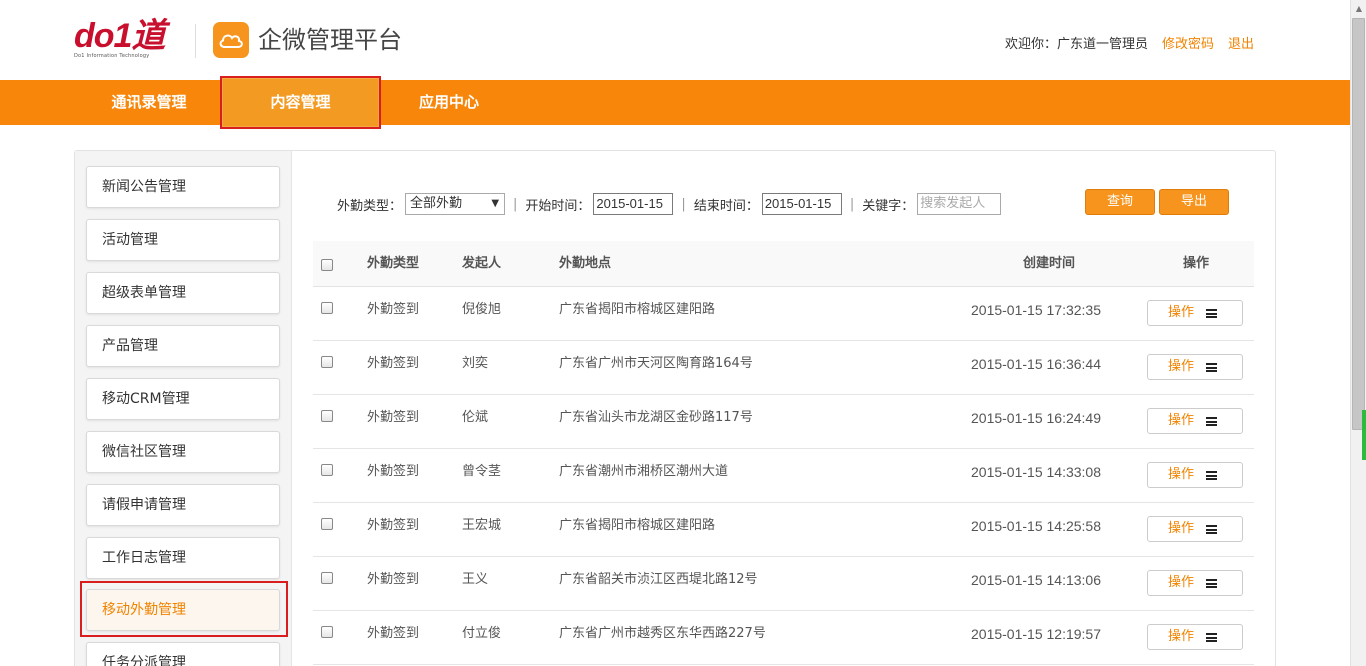  What do you see at coordinates (184, 609) in the screenshot?
I see `sidebar-highlight-frame` at bounding box center [184, 609].